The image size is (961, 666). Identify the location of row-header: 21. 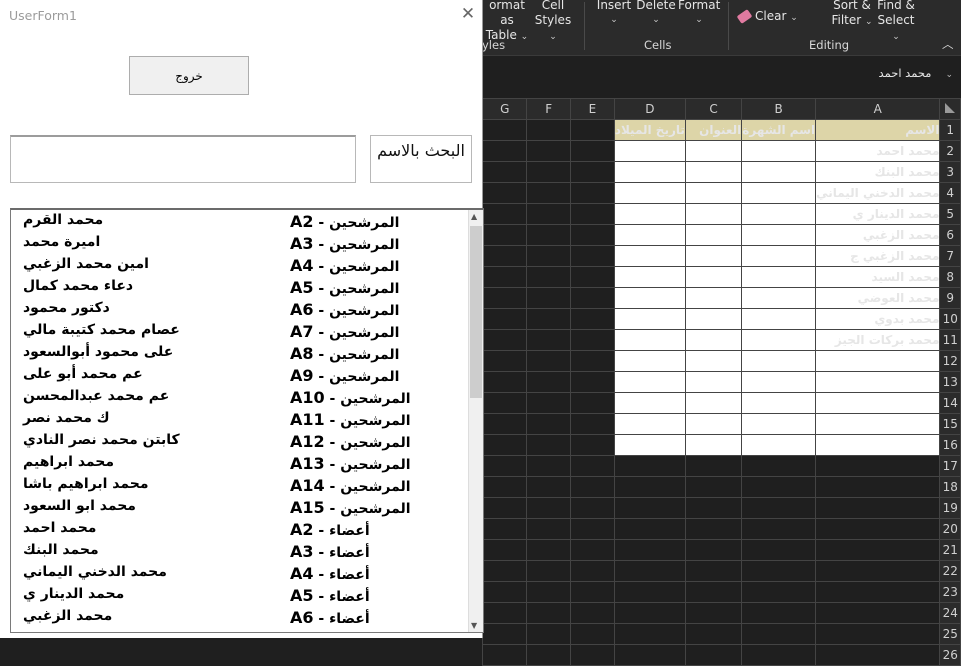
(950, 550).